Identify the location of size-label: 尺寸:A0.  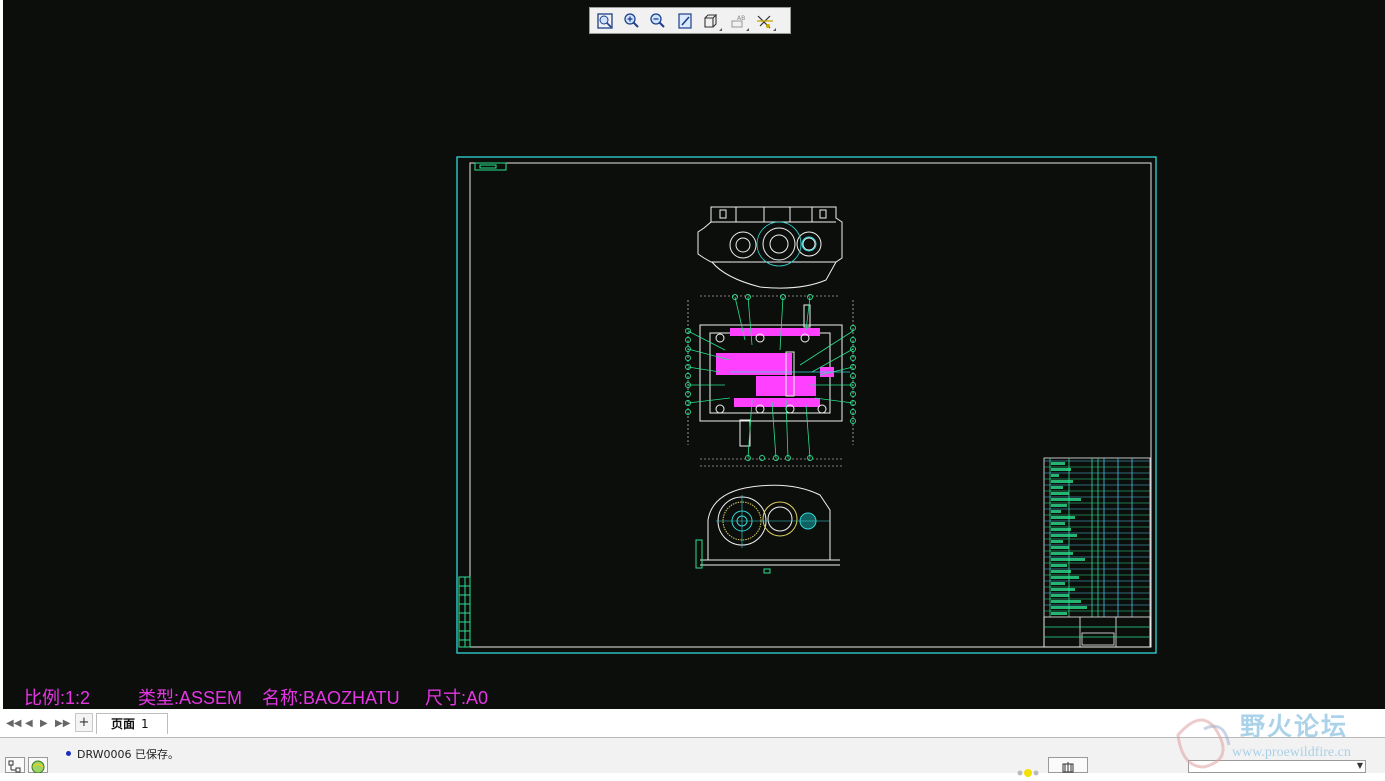
(457, 698).